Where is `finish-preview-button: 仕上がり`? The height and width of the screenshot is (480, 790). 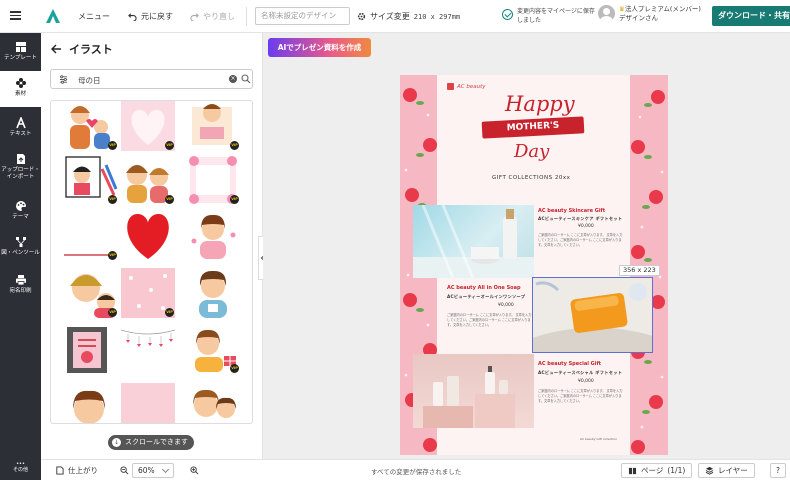
finish-preview-button: 仕上がり is located at coordinates (76, 470).